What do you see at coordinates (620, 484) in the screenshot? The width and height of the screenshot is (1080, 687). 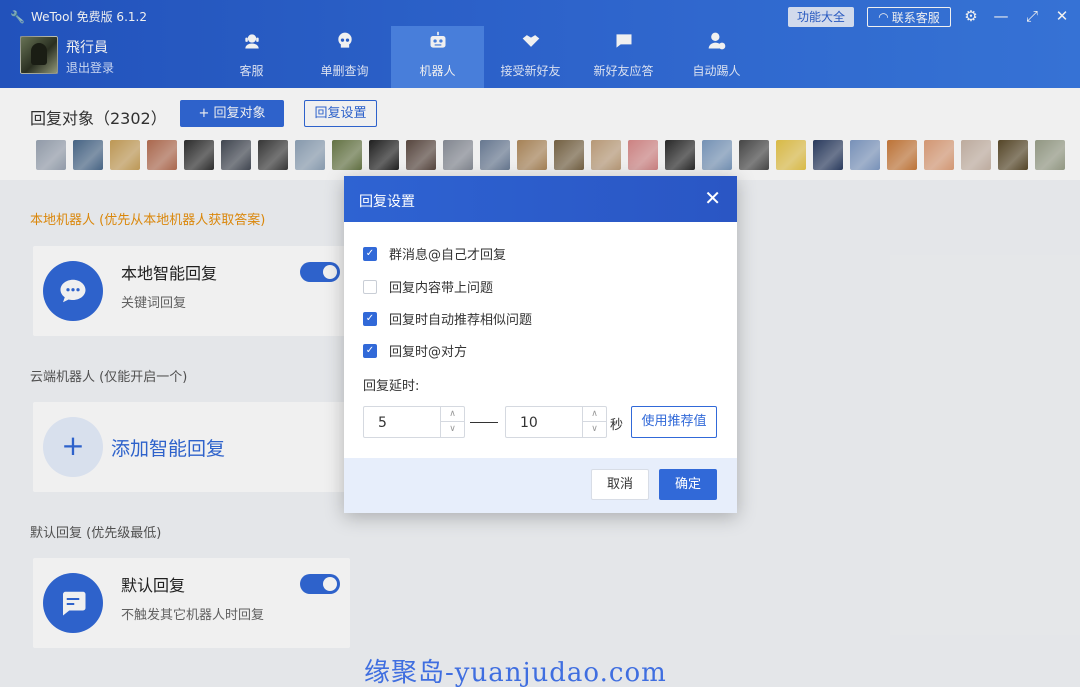 I see `cancel-button: 取消` at bounding box center [620, 484].